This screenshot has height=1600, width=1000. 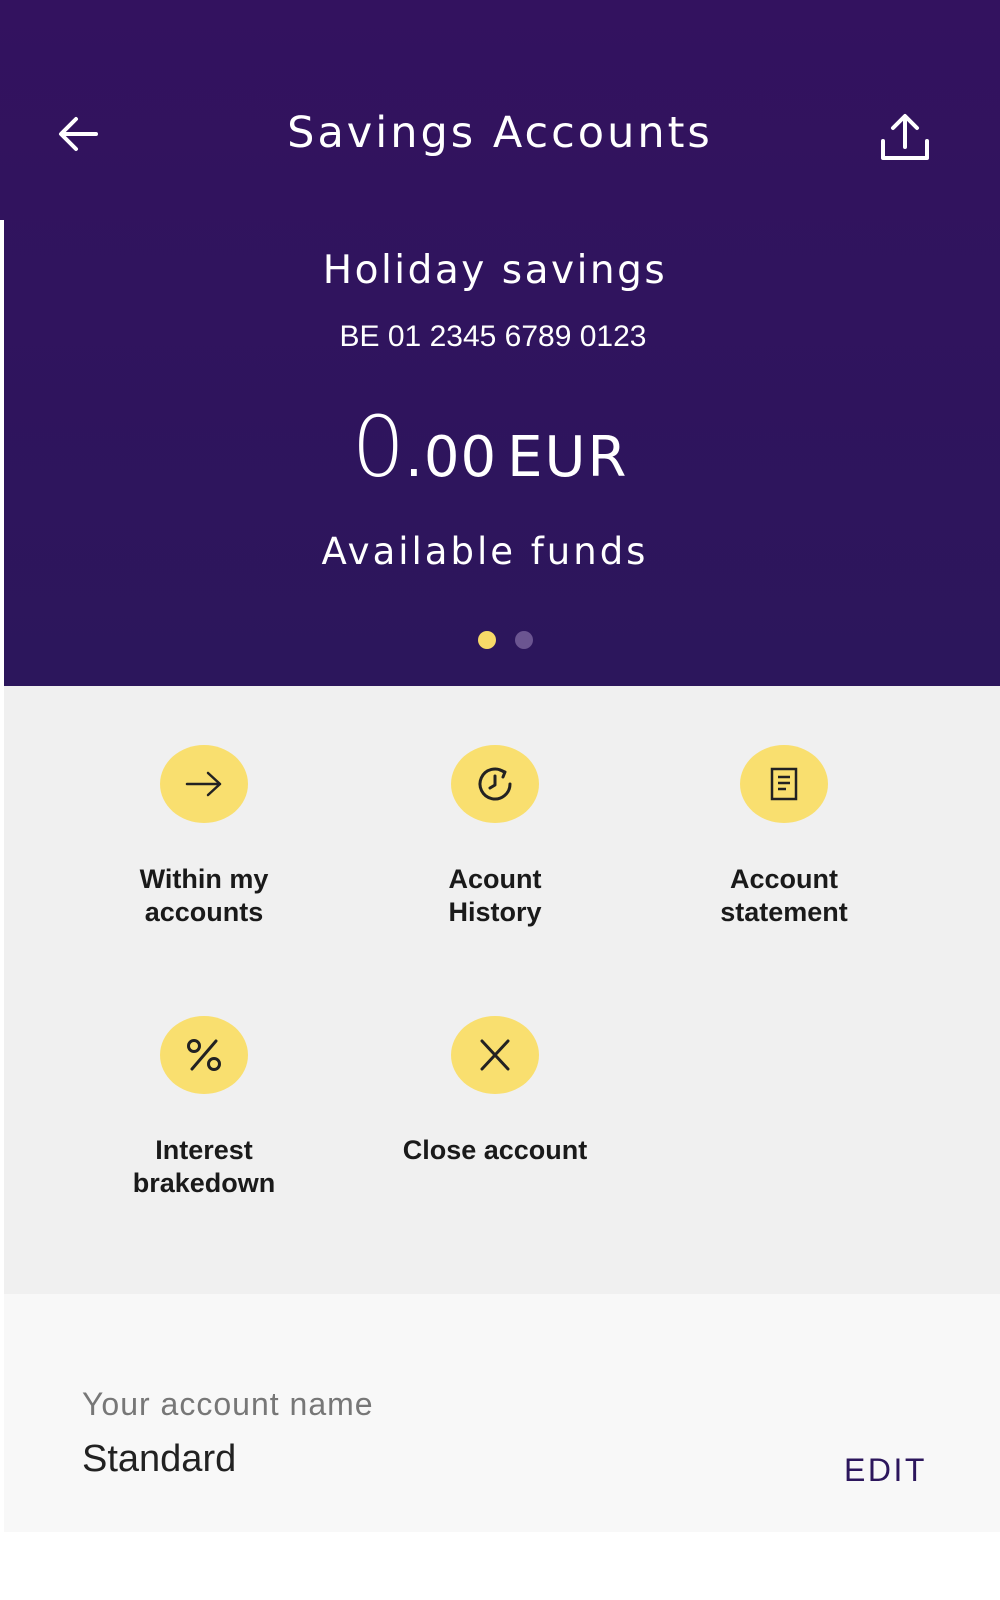 I want to click on share-button, so click(x=905, y=137).